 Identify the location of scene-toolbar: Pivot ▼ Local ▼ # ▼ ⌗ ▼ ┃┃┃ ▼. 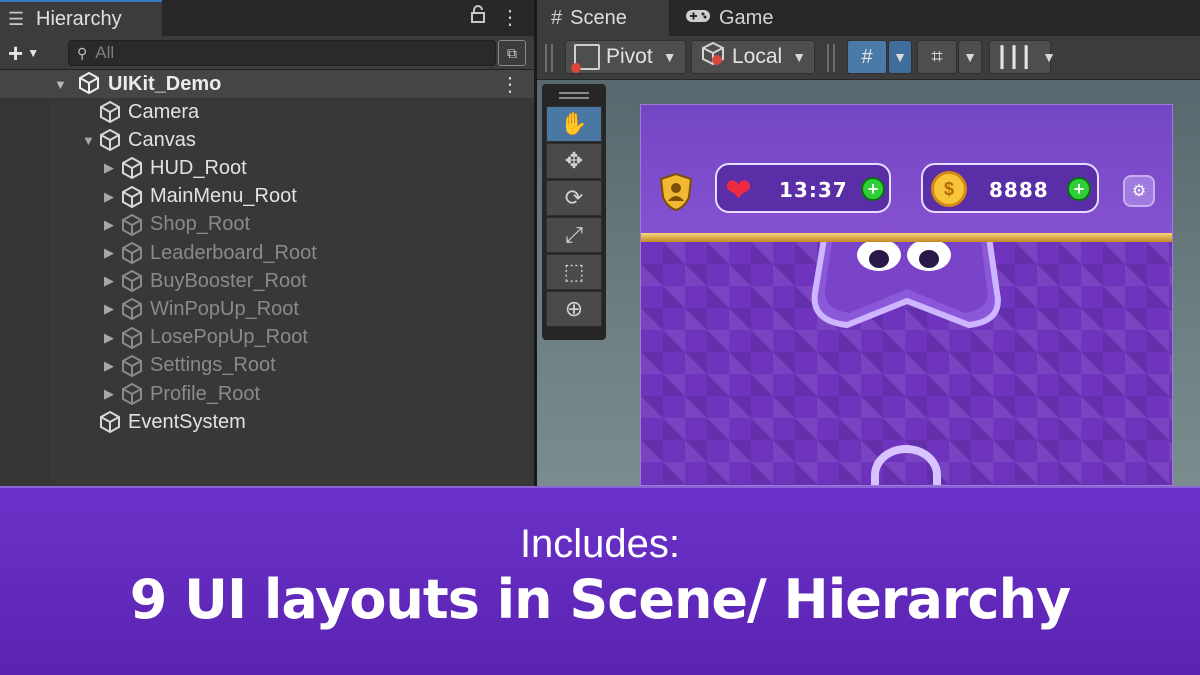
(868, 58).